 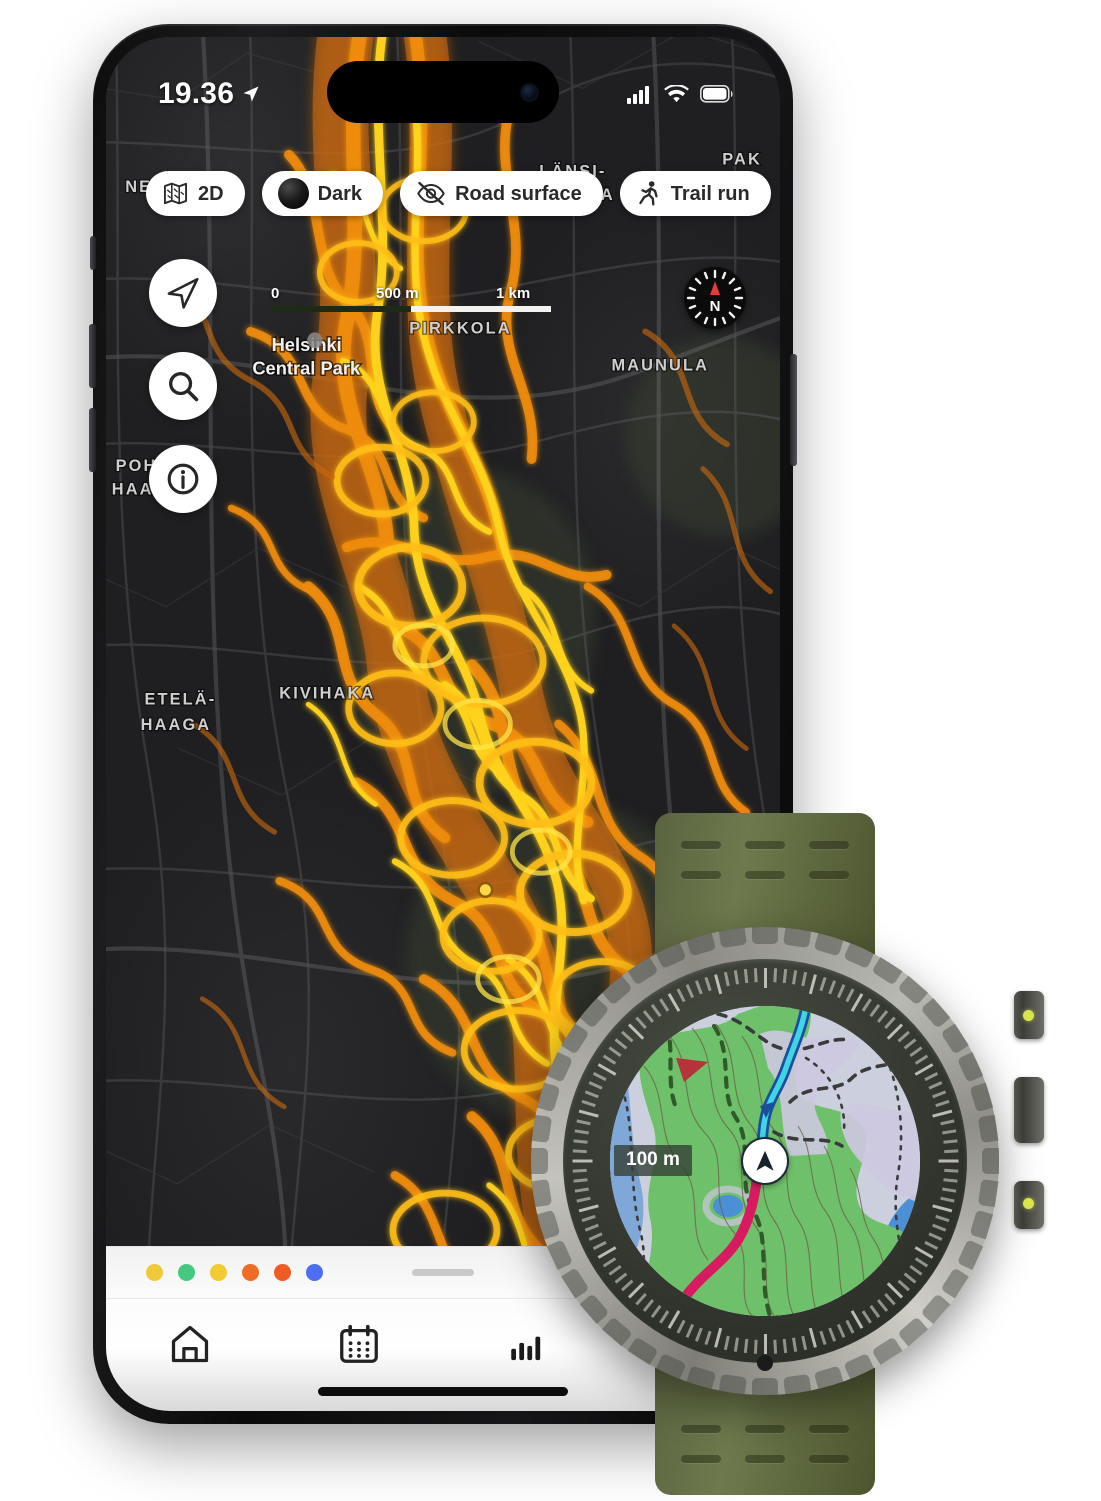 I want to click on running-person-icon, so click(x=648, y=193).